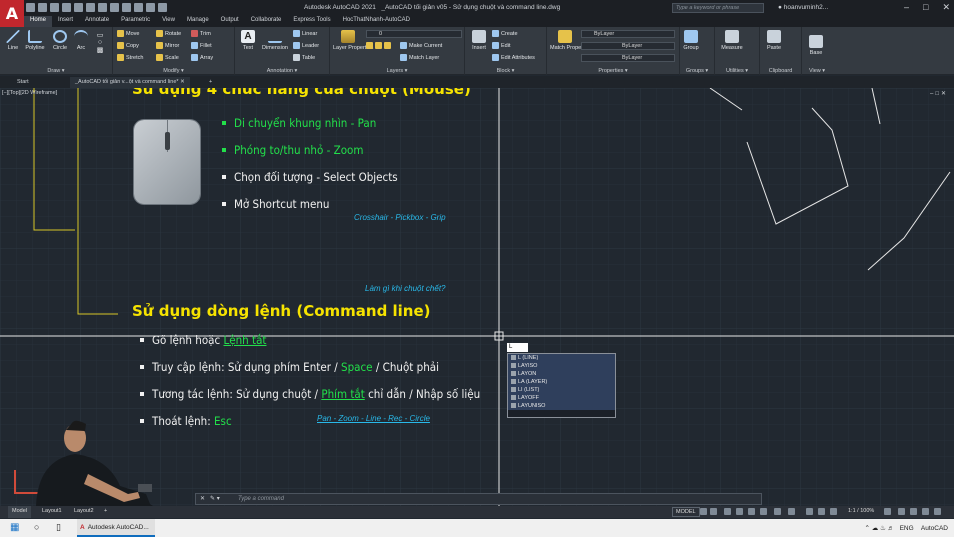  I want to click on polyline-button: Polyline, so click(35, 40).